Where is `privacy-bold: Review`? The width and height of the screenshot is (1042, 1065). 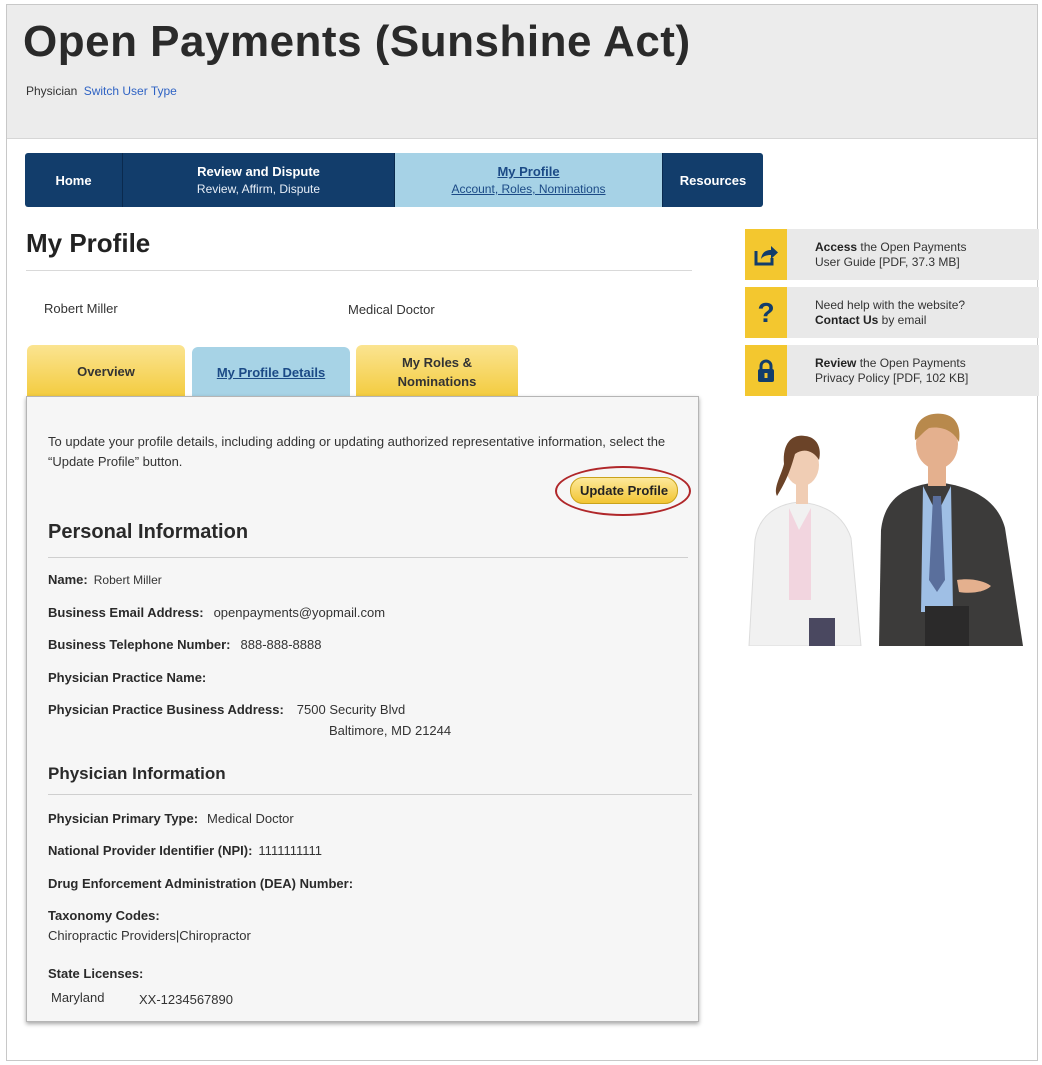
privacy-bold: Review is located at coordinates (836, 362).